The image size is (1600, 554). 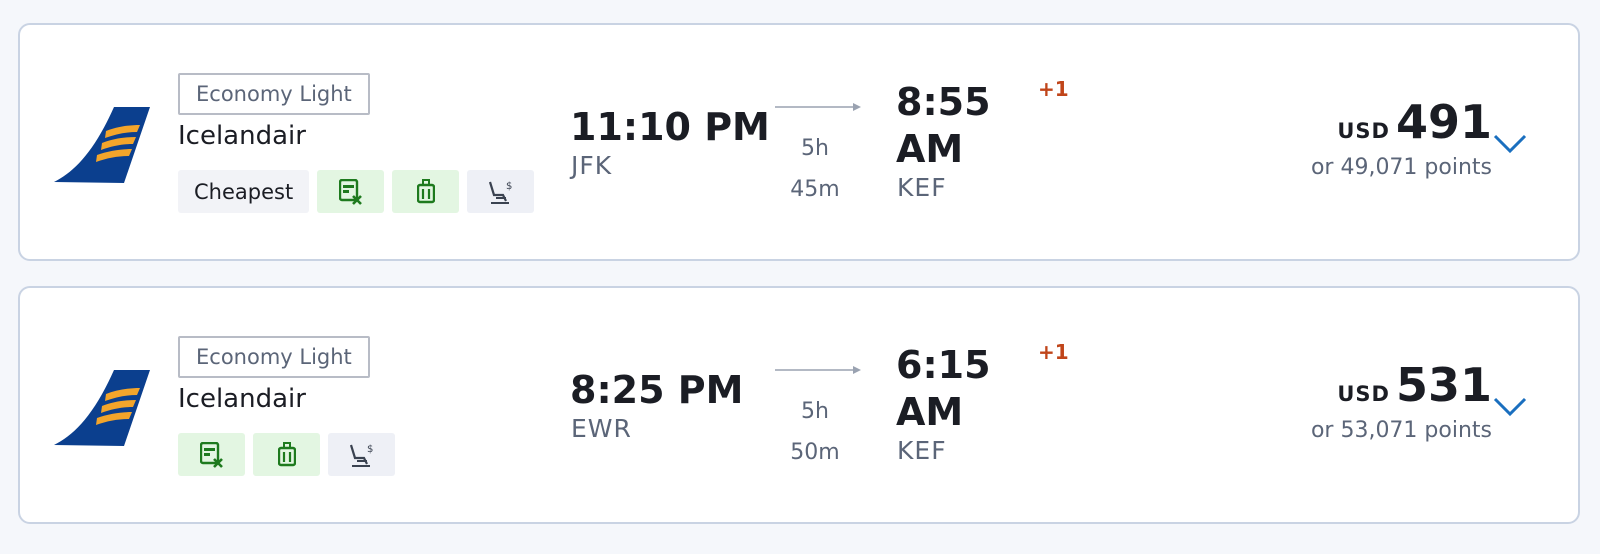 What do you see at coordinates (943, 388) in the screenshot?
I see `arrival-time: 6:15 AM` at bounding box center [943, 388].